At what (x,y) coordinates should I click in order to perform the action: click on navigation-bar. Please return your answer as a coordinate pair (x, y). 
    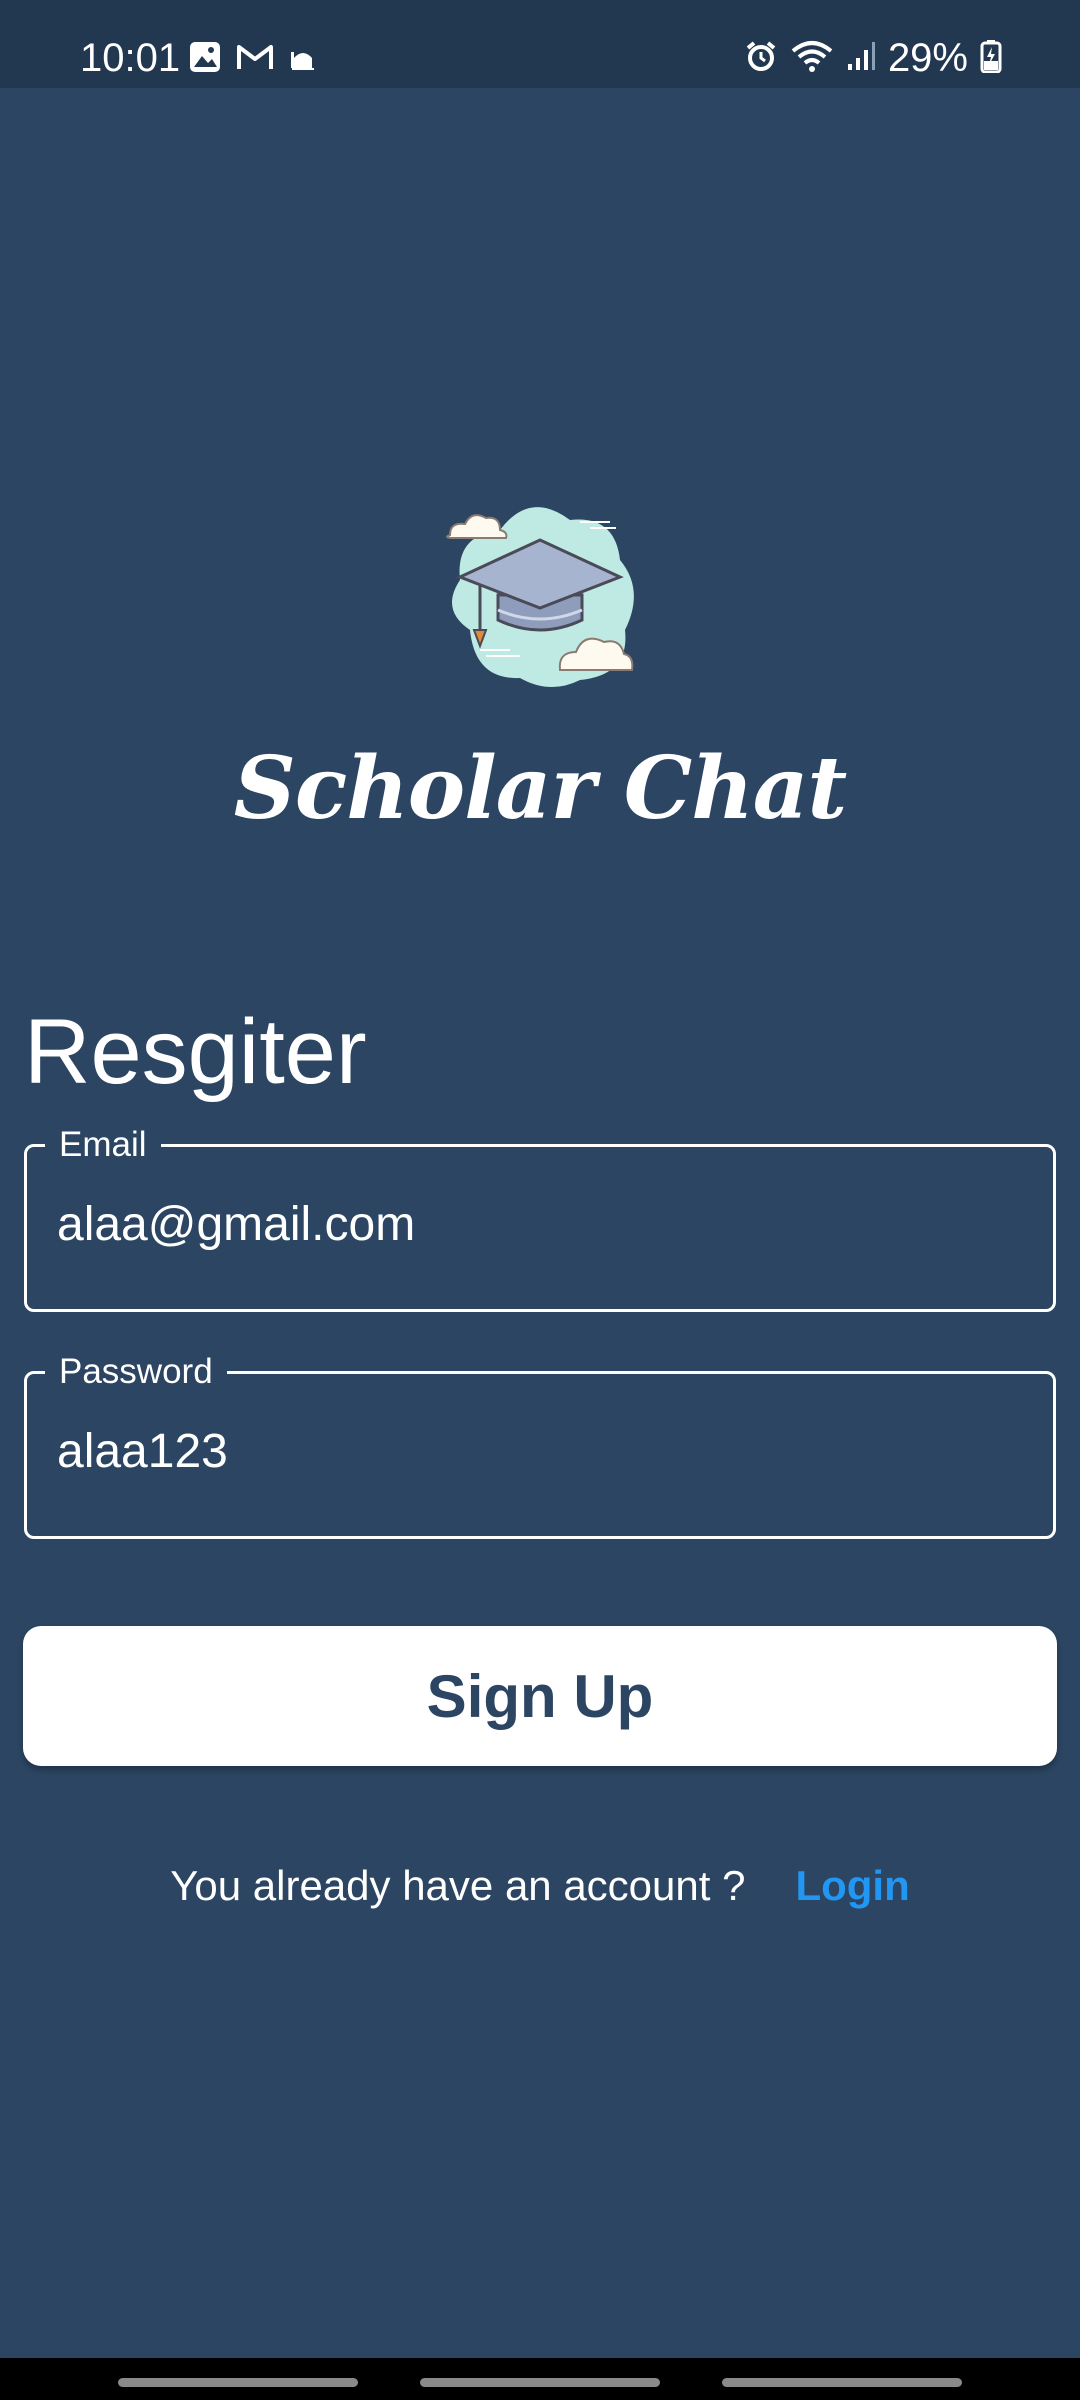
    Looking at the image, I should click on (540, 2379).